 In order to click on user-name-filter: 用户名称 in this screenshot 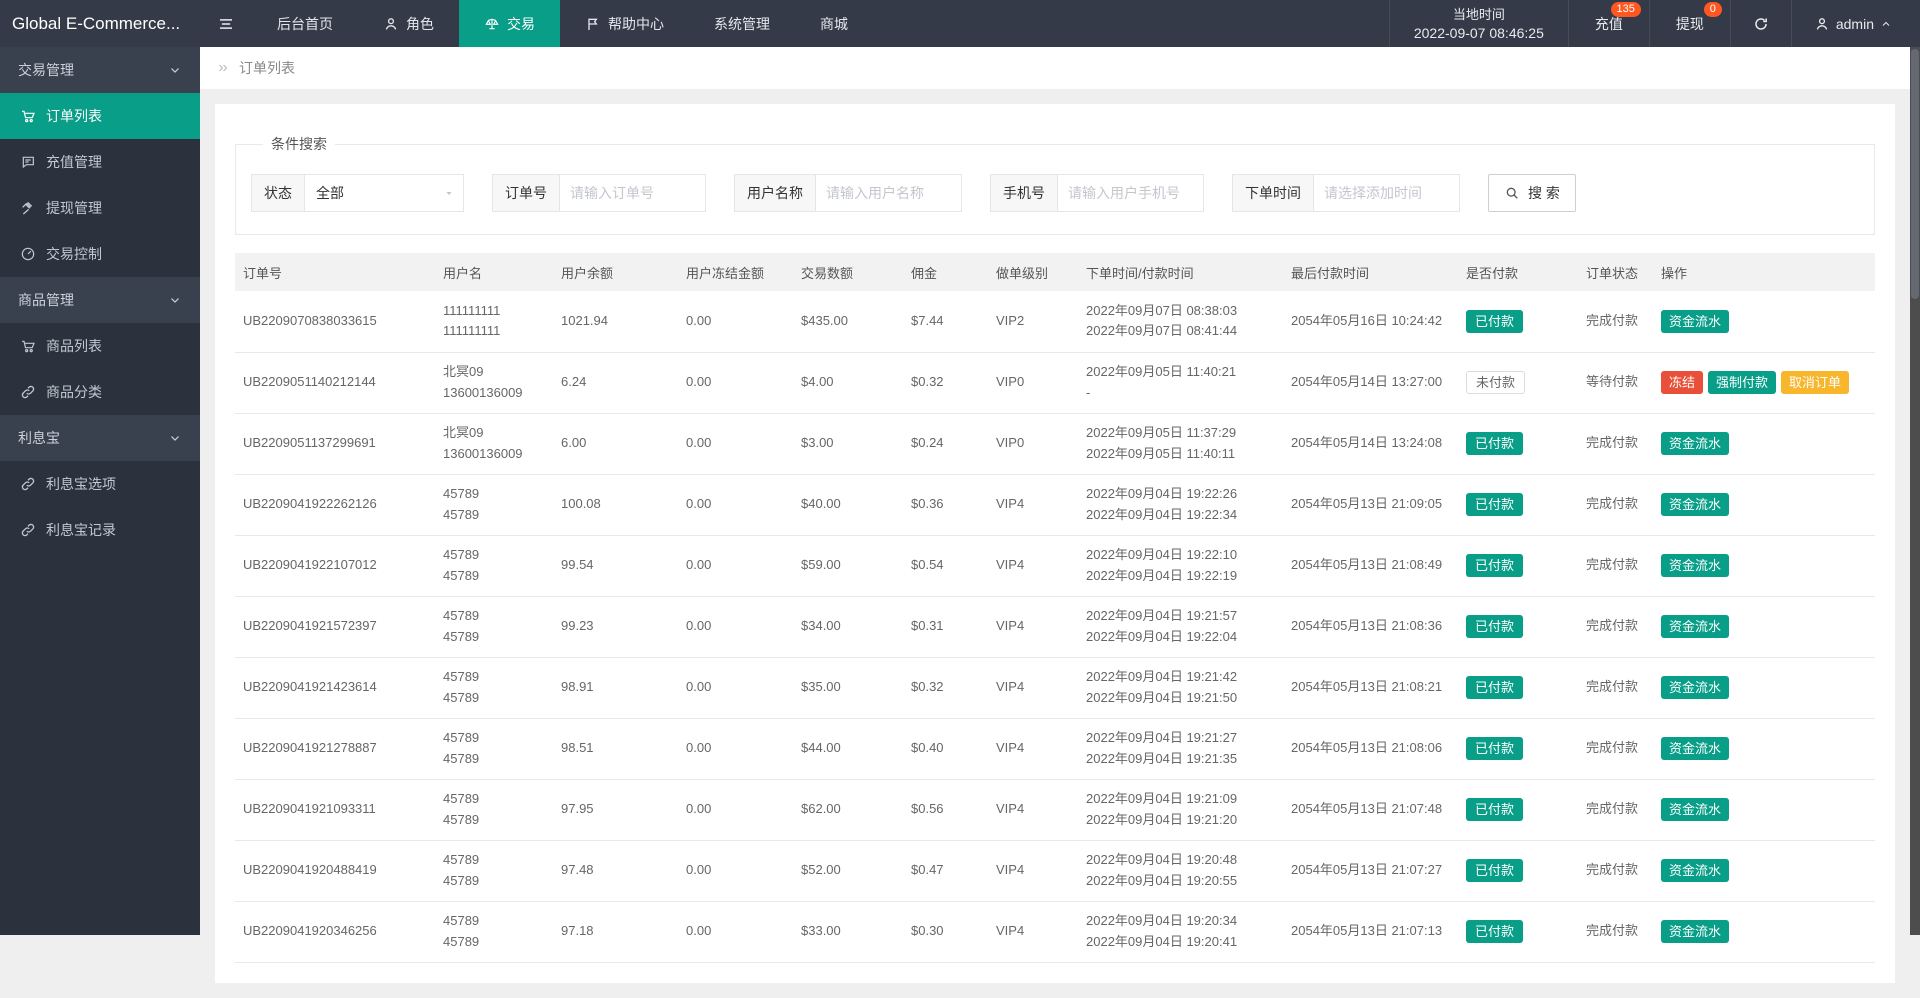, I will do `click(848, 193)`.